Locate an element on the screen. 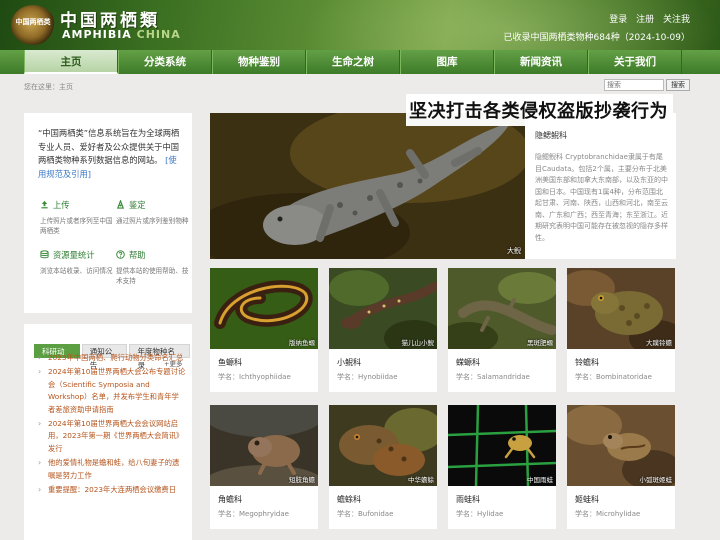 The image size is (720, 540). logo-en-main: AMPHIBIA is located at coordinates (97, 34).